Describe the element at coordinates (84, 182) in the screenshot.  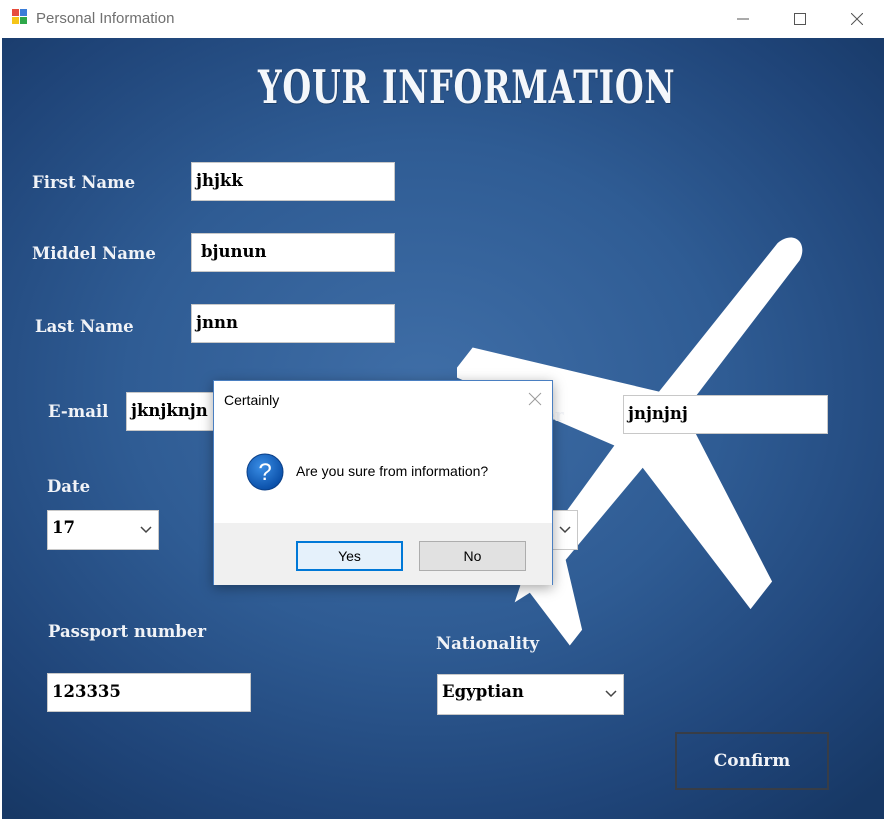
I see `first-name-label: First Name` at that location.